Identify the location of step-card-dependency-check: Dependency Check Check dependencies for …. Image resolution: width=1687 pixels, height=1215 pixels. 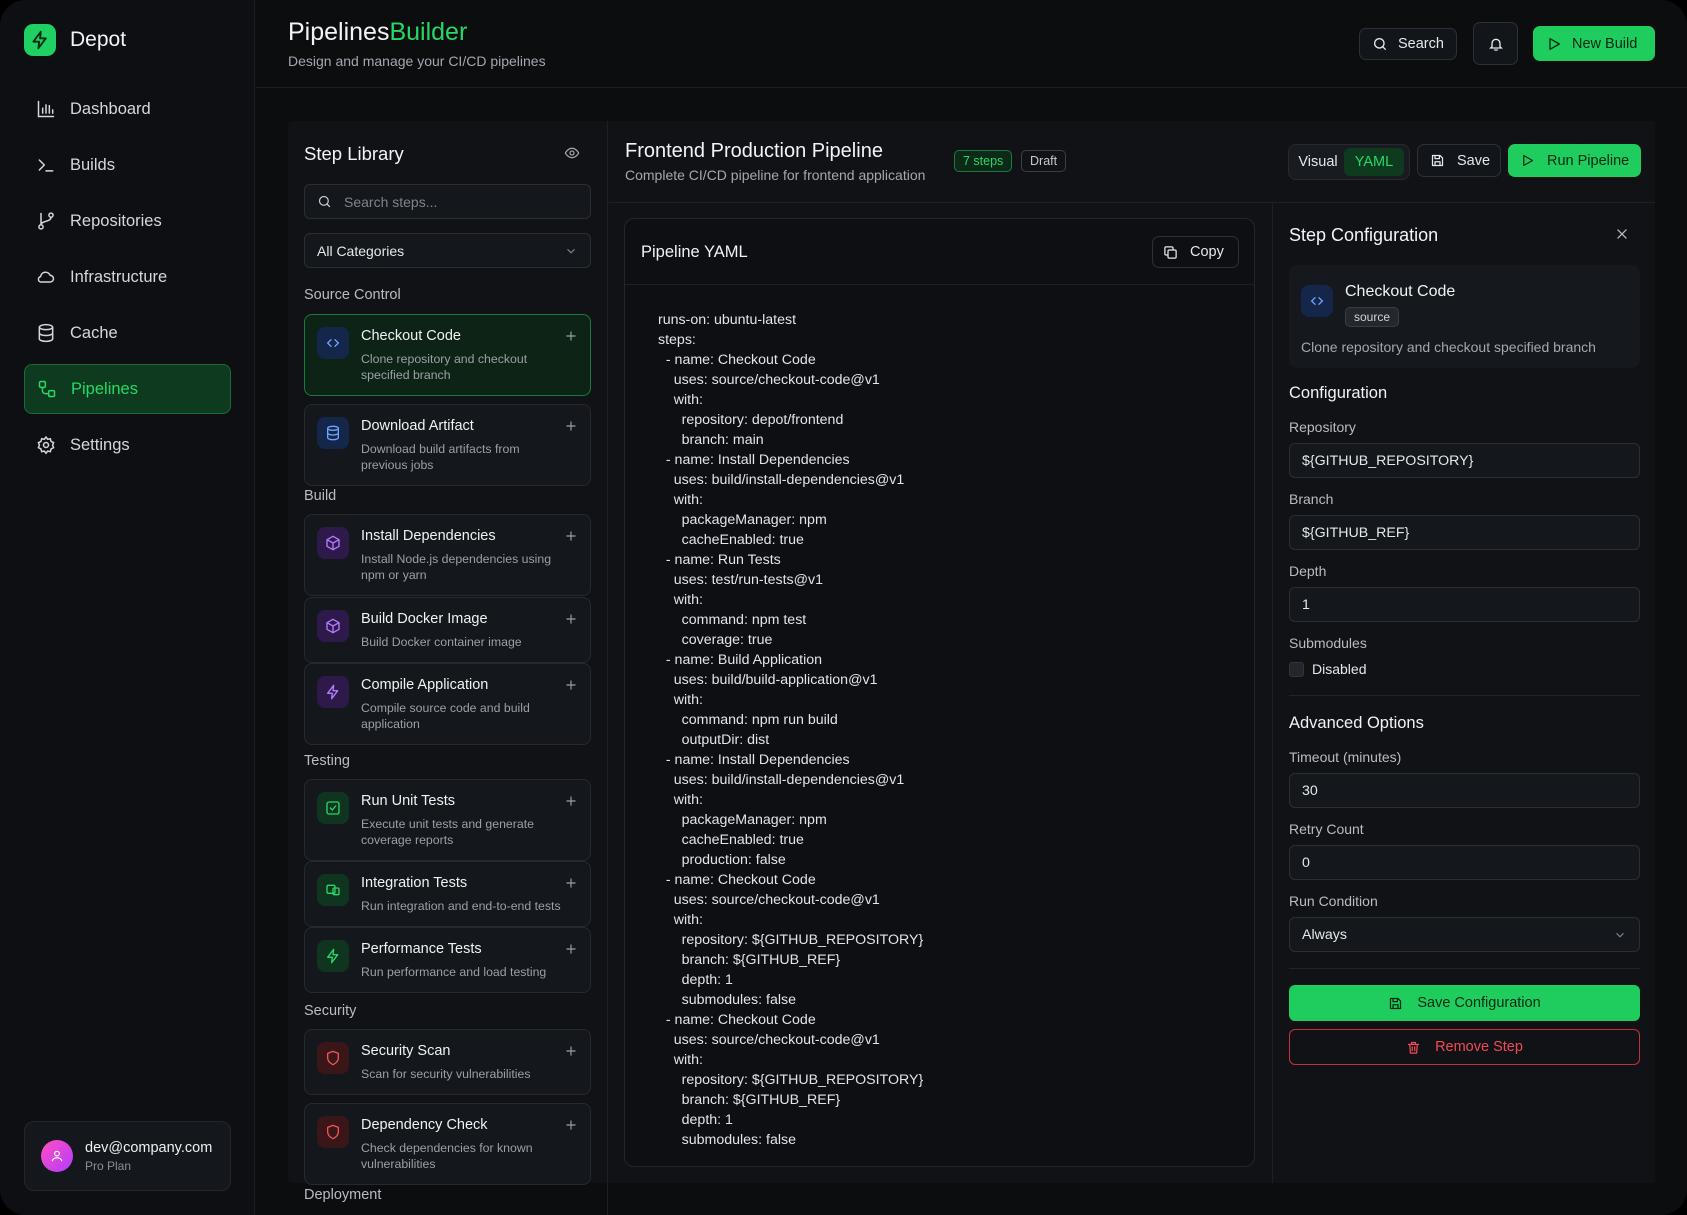
(447, 1144).